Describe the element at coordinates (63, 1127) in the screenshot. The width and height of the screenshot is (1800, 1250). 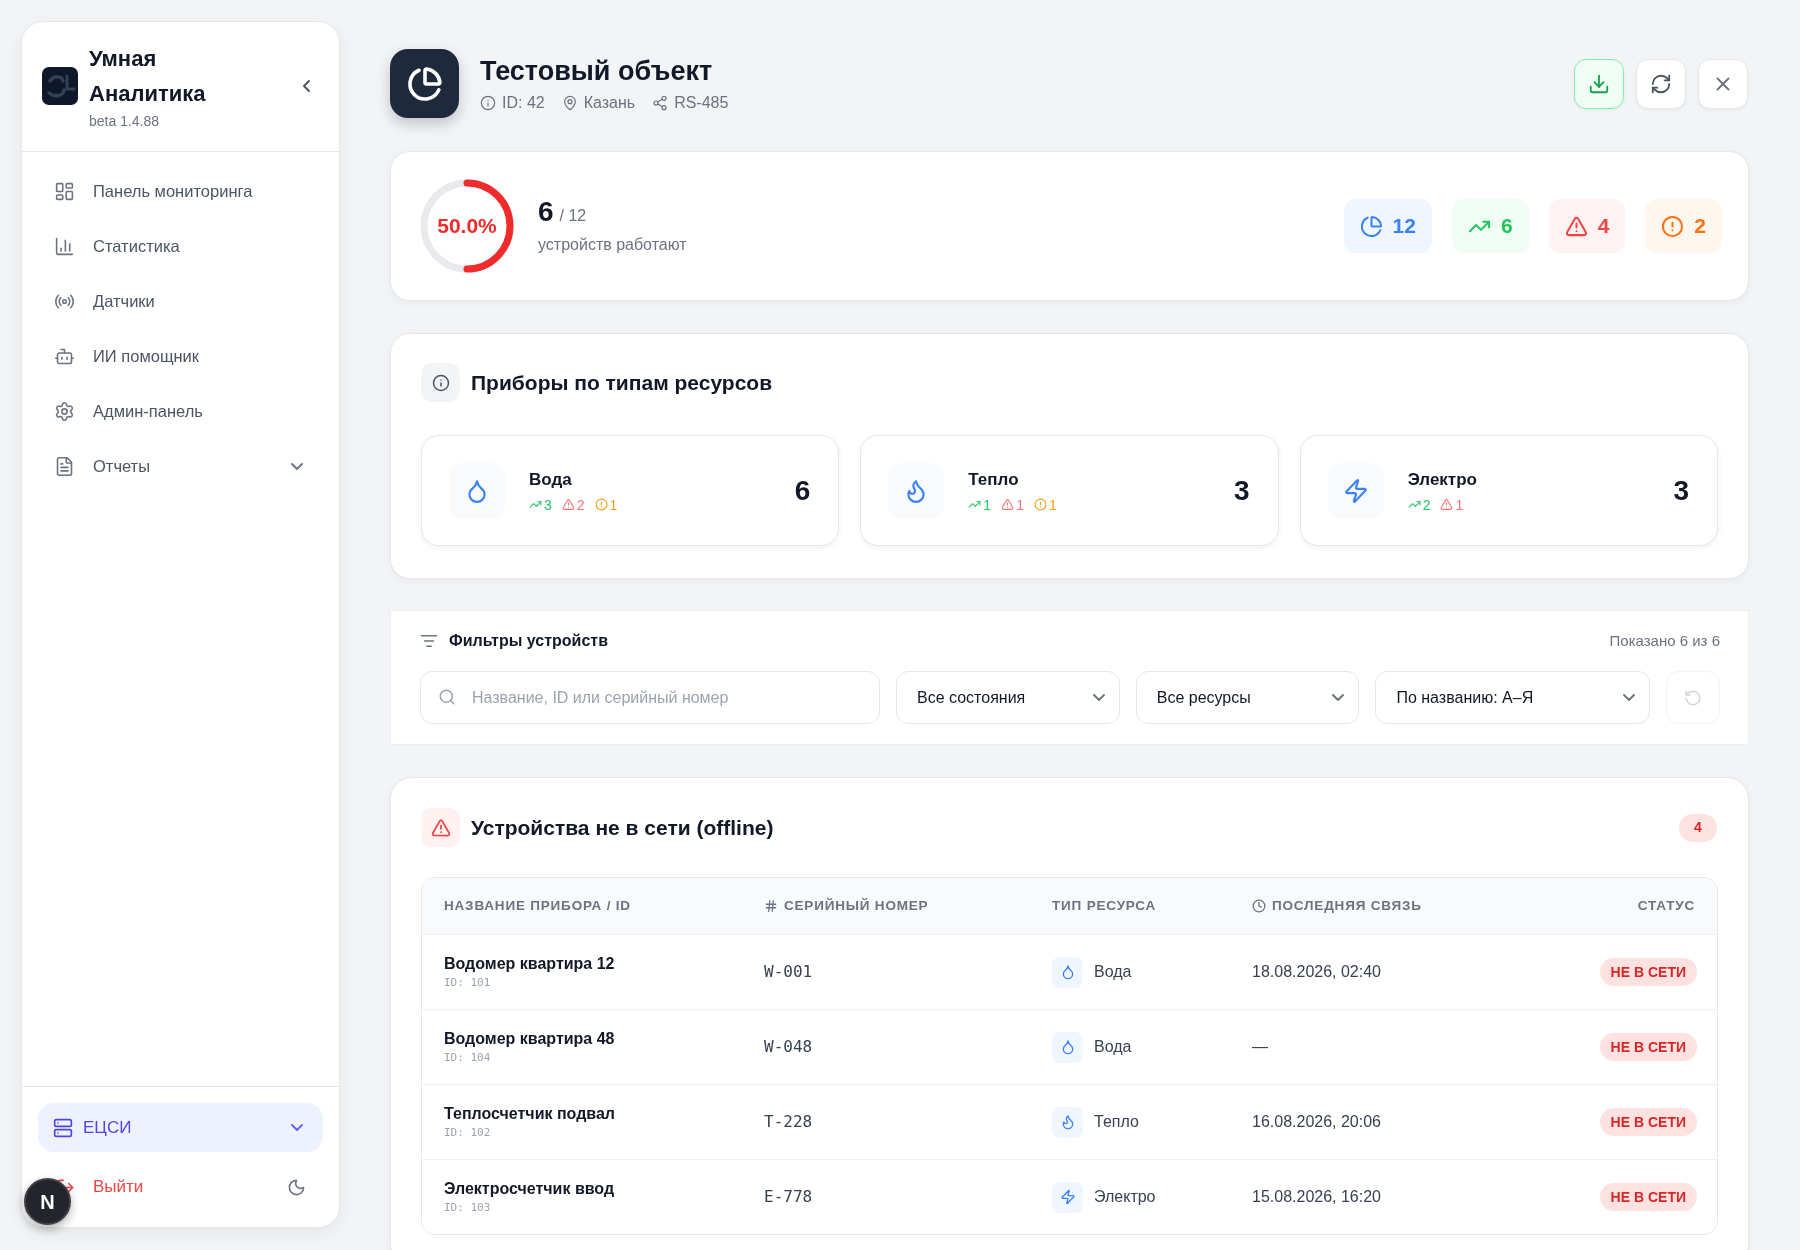
I see `server-icon` at that location.